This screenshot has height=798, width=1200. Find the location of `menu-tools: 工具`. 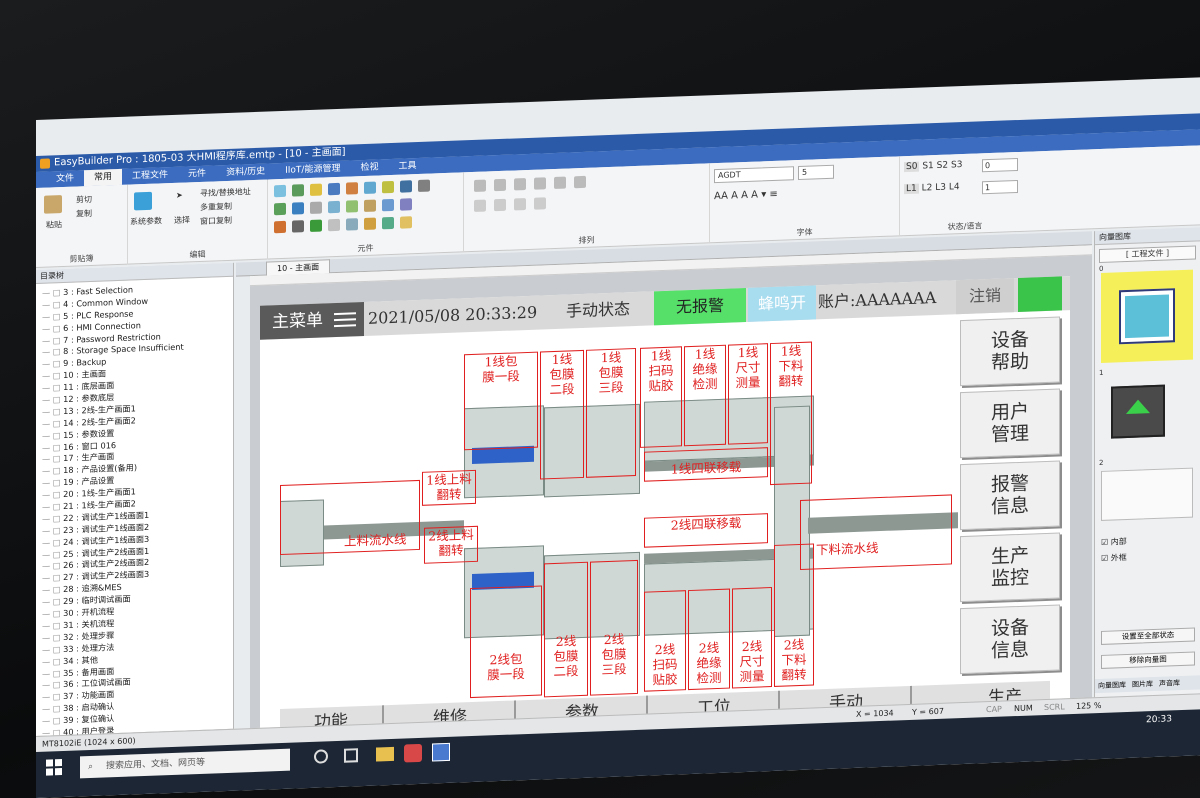

menu-tools: 工具 is located at coordinates (407, 166).